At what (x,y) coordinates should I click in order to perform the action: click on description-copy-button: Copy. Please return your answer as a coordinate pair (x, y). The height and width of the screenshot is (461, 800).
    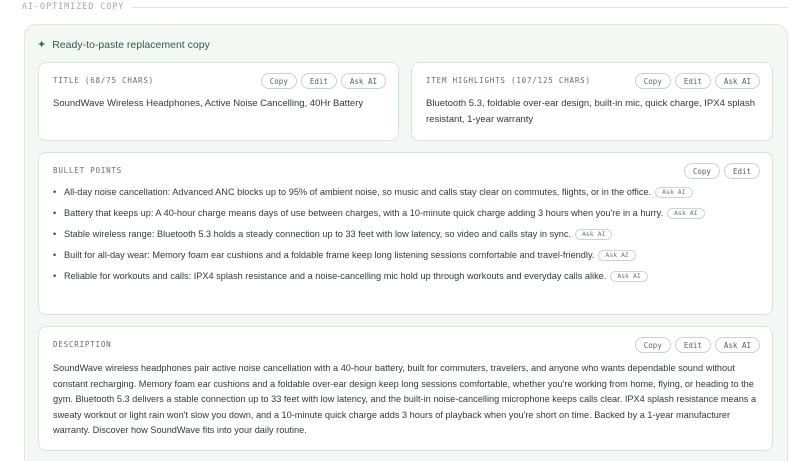
    Looking at the image, I should click on (652, 345).